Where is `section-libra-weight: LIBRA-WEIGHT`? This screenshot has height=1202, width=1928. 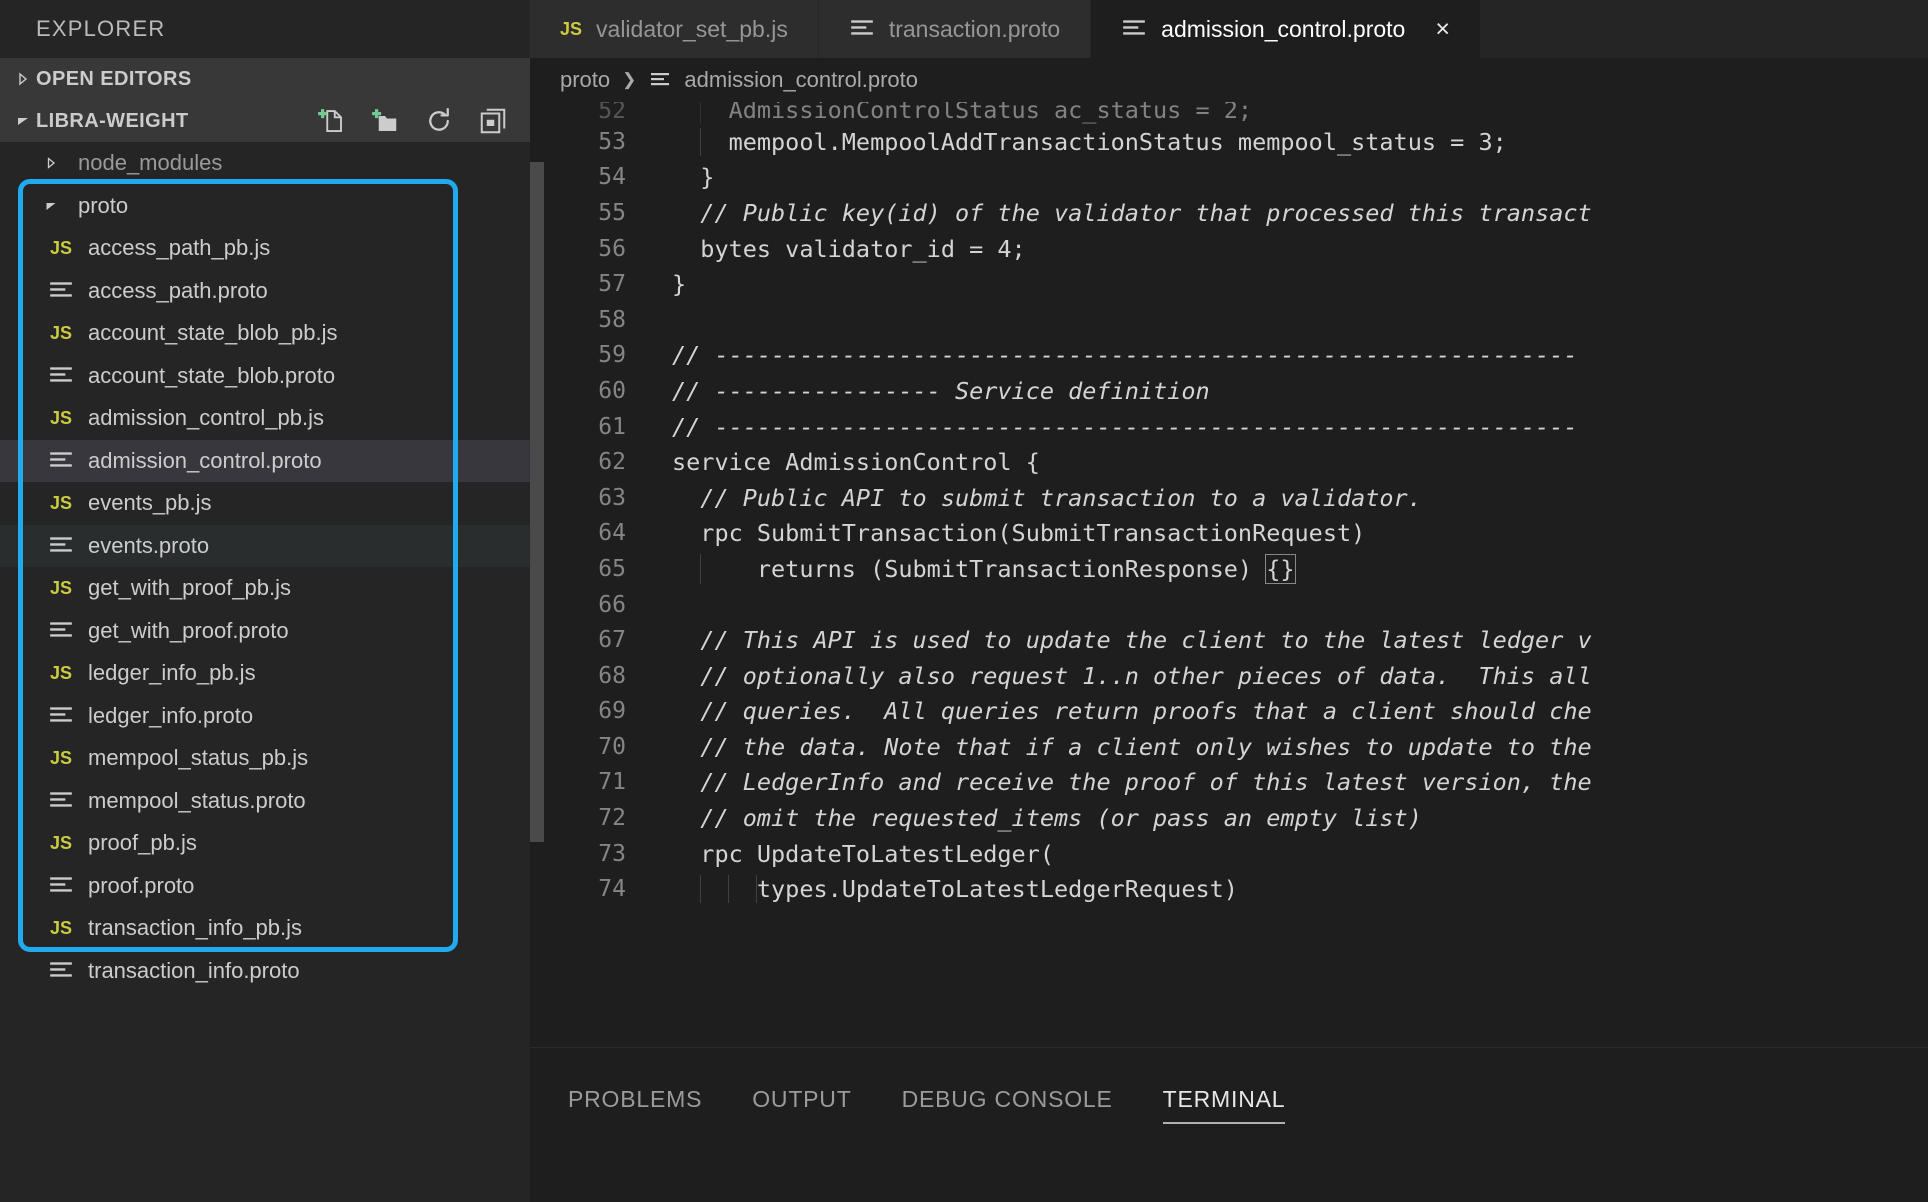 section-libra-weight: LIBRA-WEIGHT is located at coordinates (265, 121).